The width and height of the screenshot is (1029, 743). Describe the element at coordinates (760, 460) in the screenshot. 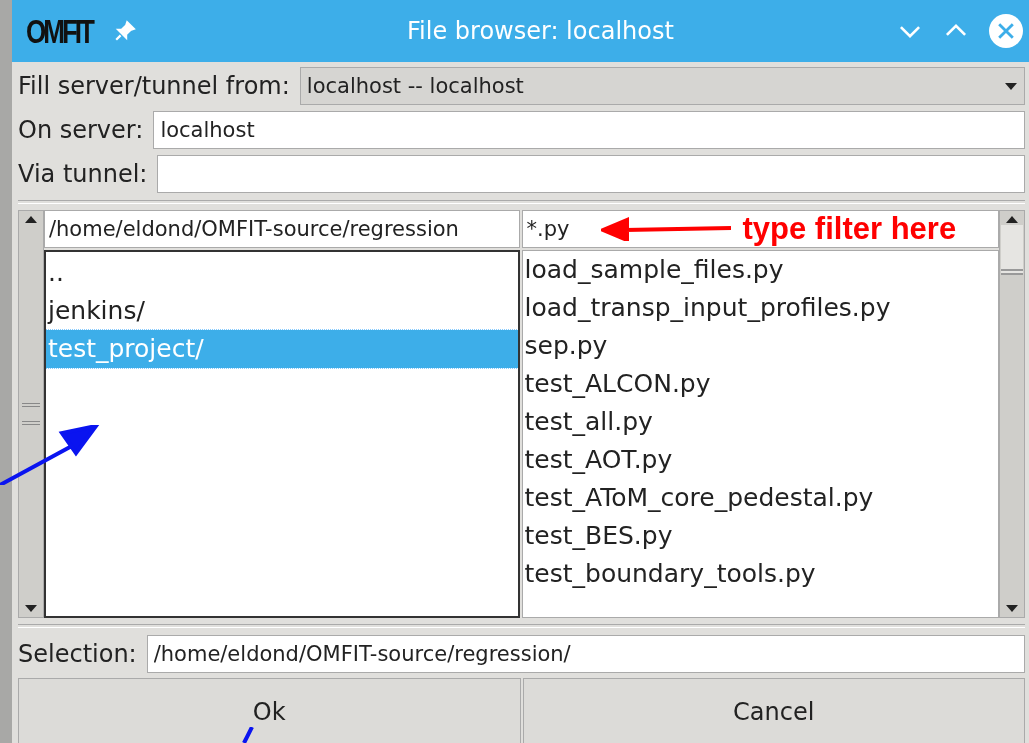

I see `file-item: test_AOT.py` at that location.